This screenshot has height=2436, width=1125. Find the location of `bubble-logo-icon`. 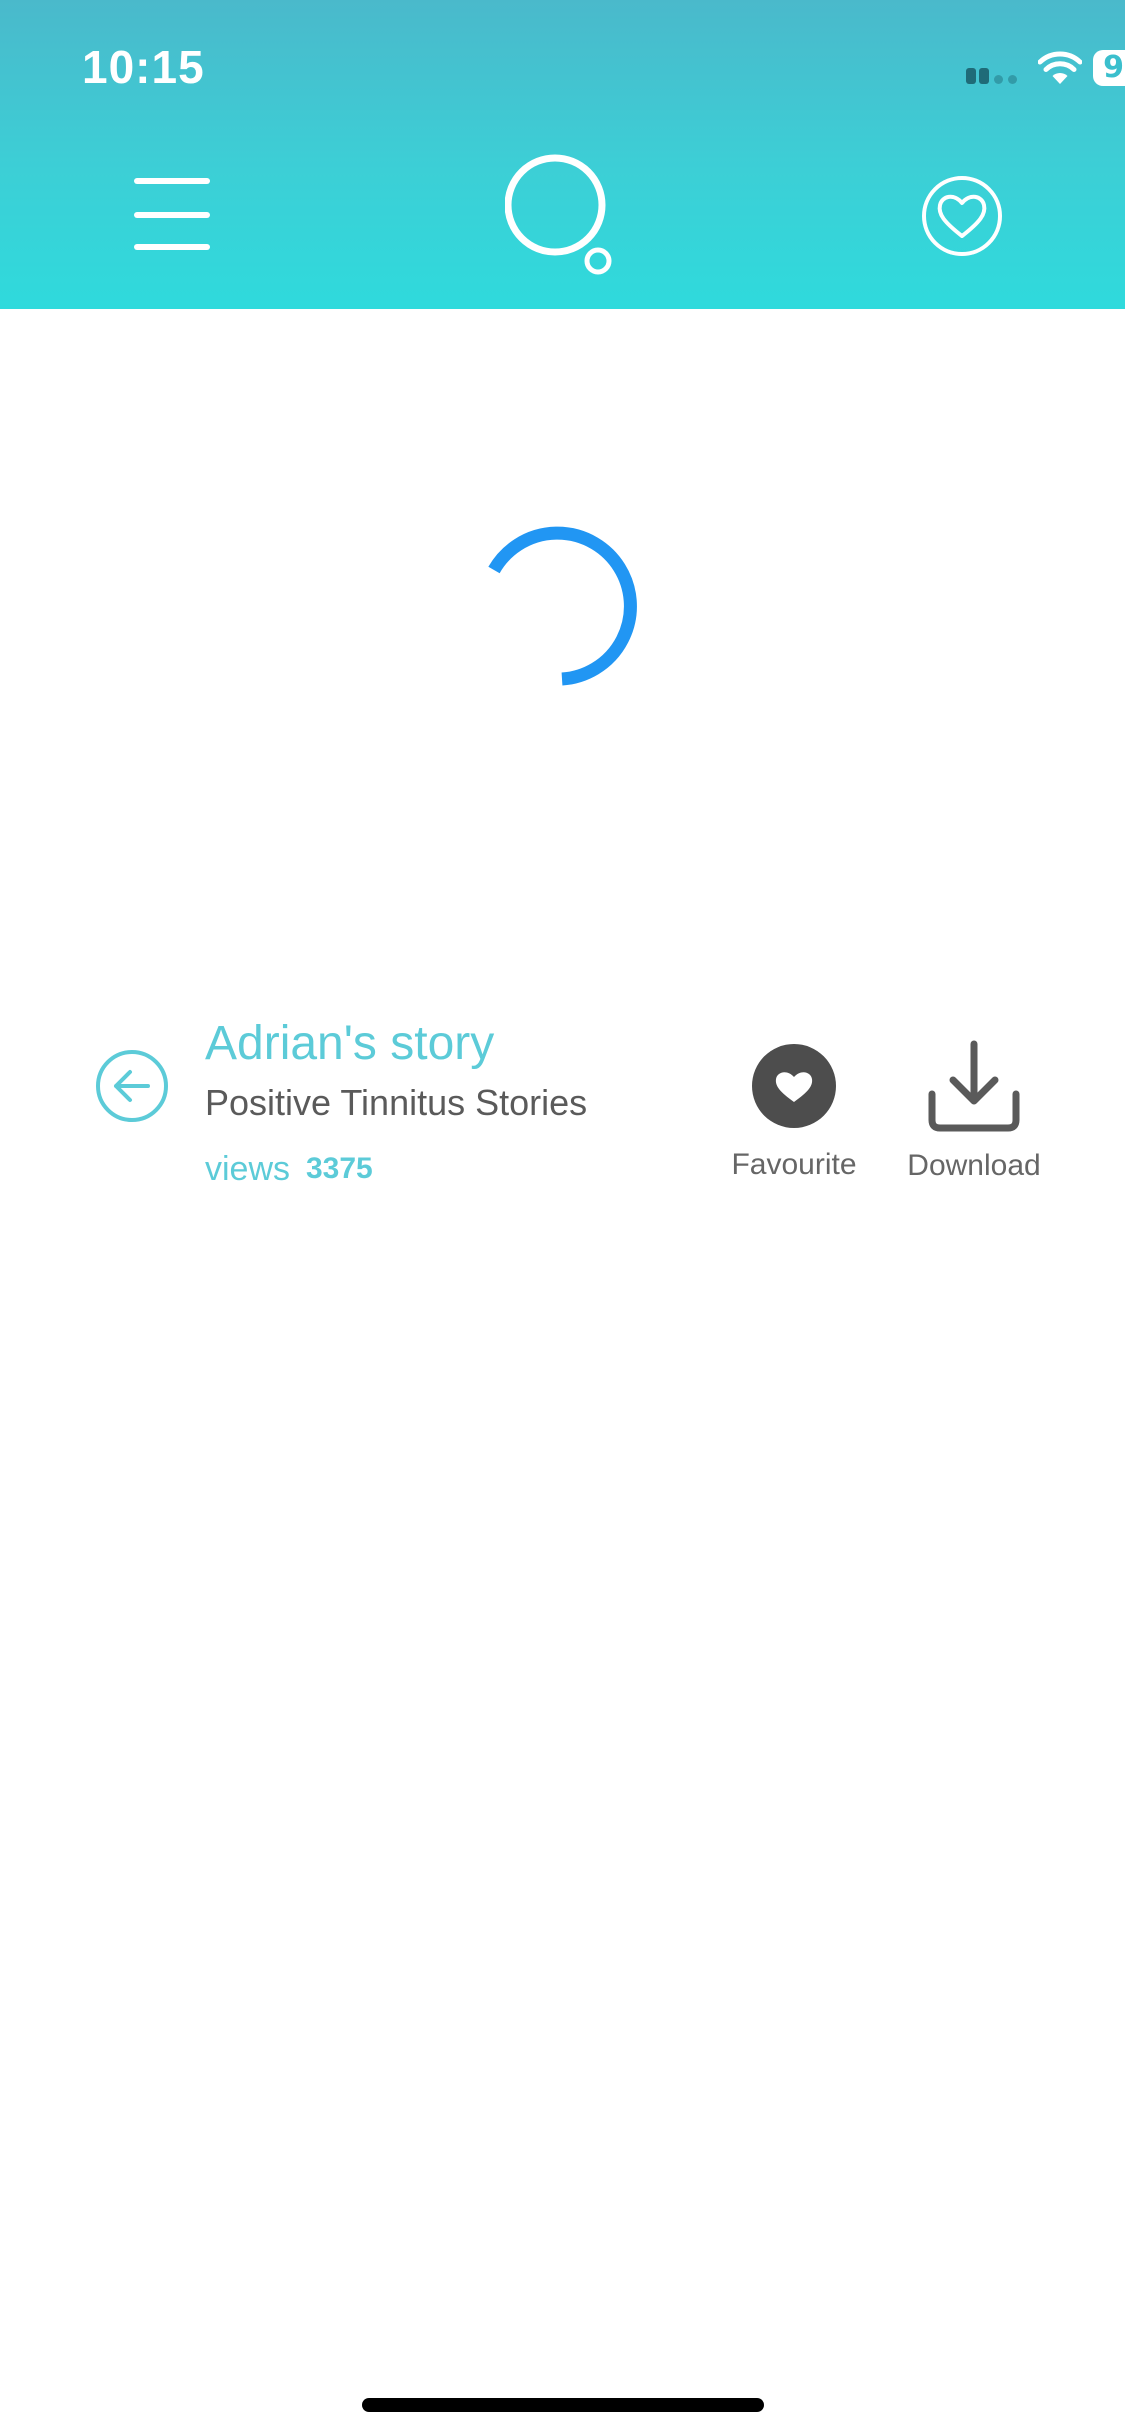

bubble-logo-icon is located at coordinates (560, 215).